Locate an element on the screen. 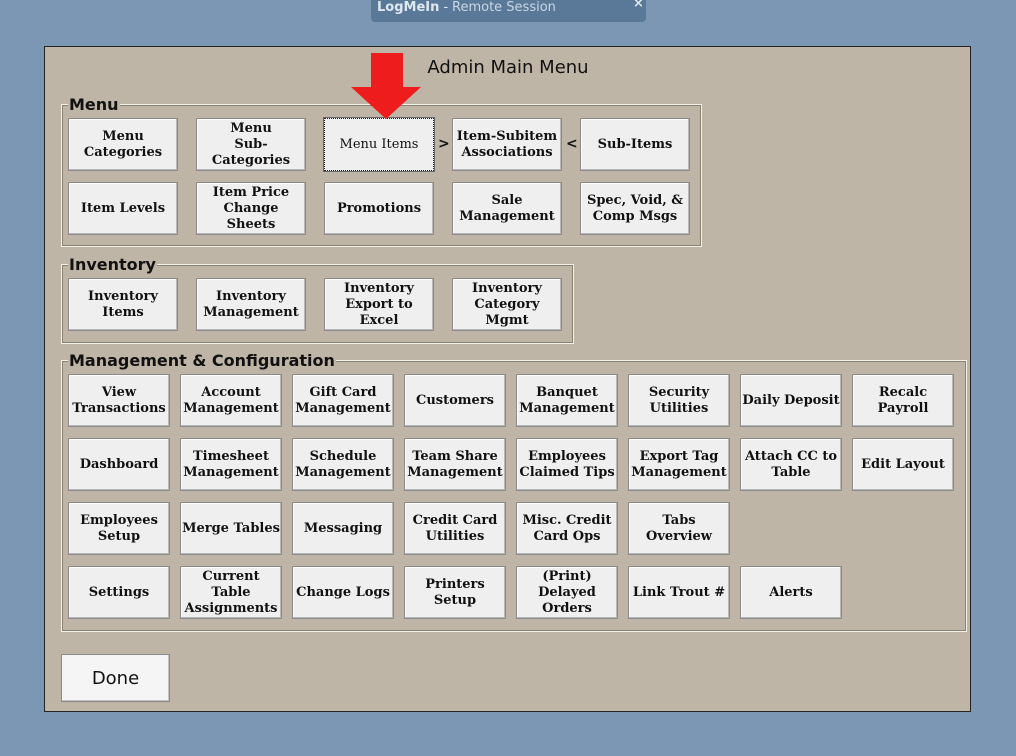 The image size is (1016, 756). edit-layout-button: Edit Layout is located at coordinates (903, 464).